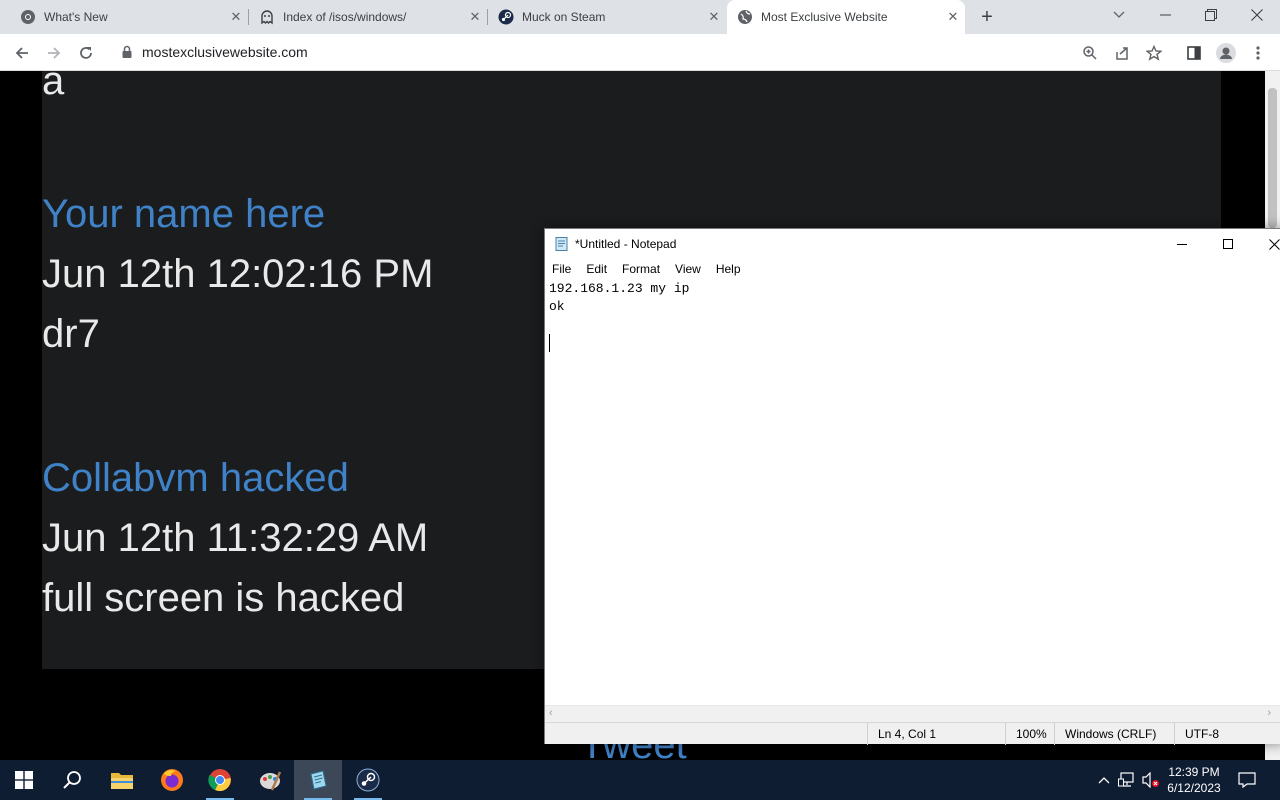  Describe the element at coordinates (238, 274) in the screenshot. I see `entry-timestamp: Jun 12th 12:02:16 PM` at that location.